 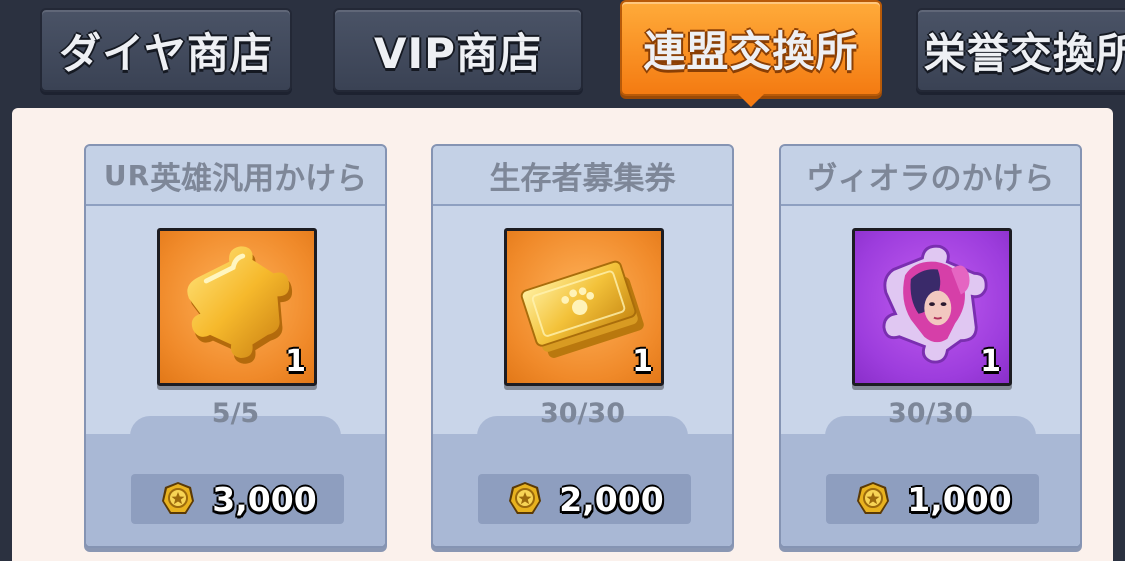 What do you see at coordinates (127, 175) in the screenshot?
I see `rarity-prefix: UR` at bounding box center [127, 175].